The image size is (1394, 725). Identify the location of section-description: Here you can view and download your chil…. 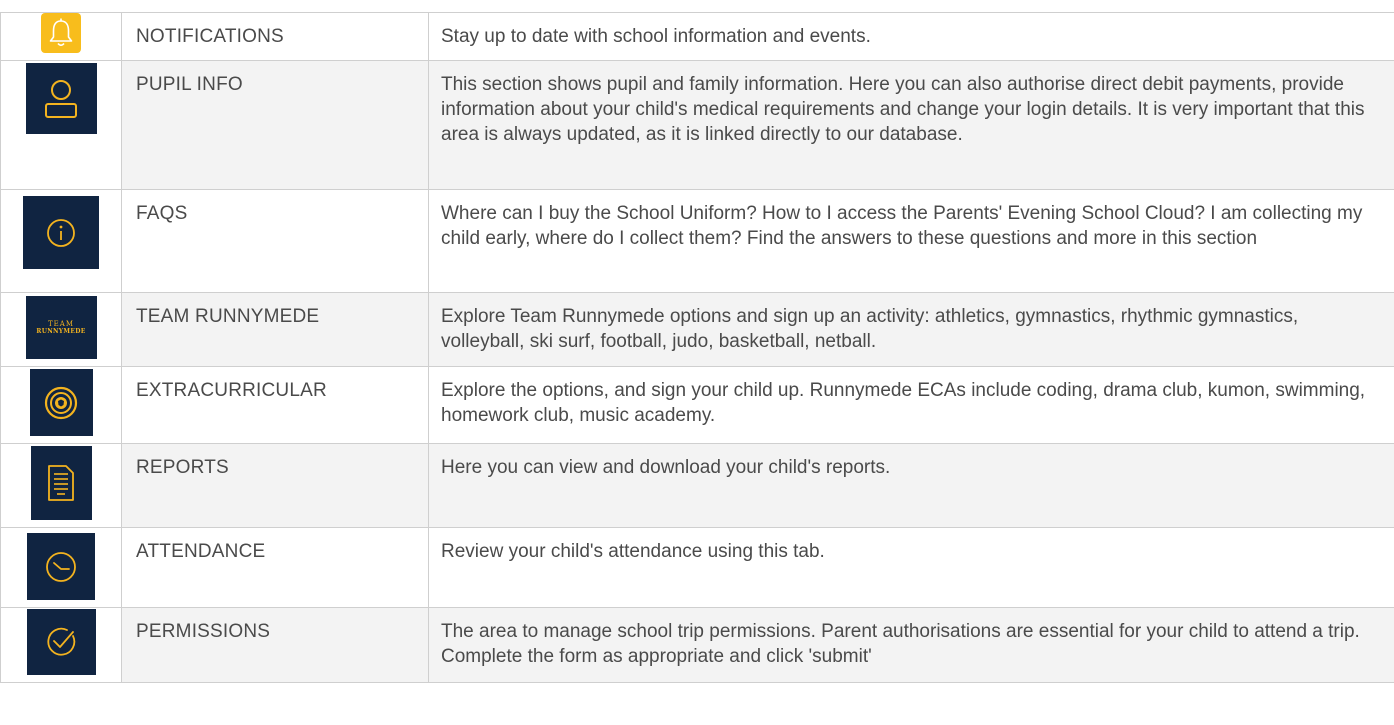
(911, 485).